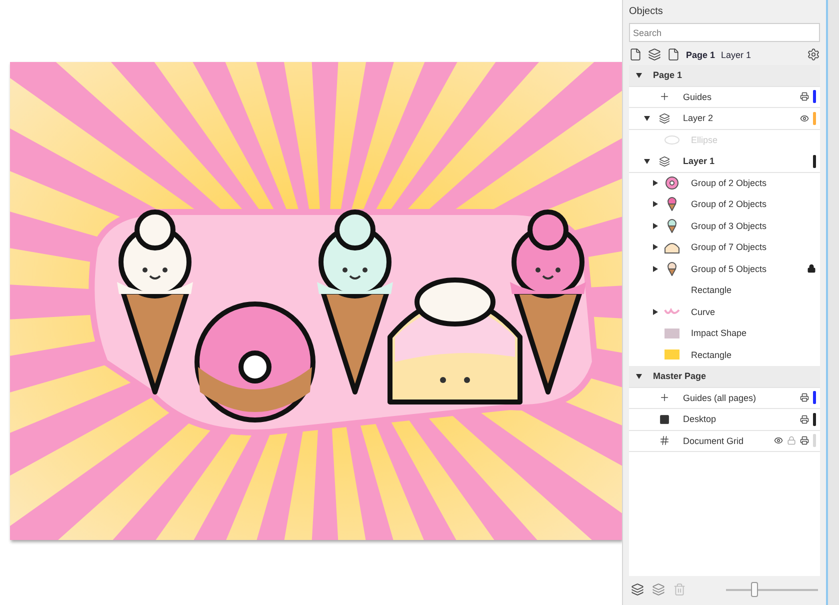 The width and height of the screenshot is (839, 605). What do you see at coordinates (672, 183) in the screenshot?
I see `donut-thumbnail-icon` at bounding box center [672, 183].